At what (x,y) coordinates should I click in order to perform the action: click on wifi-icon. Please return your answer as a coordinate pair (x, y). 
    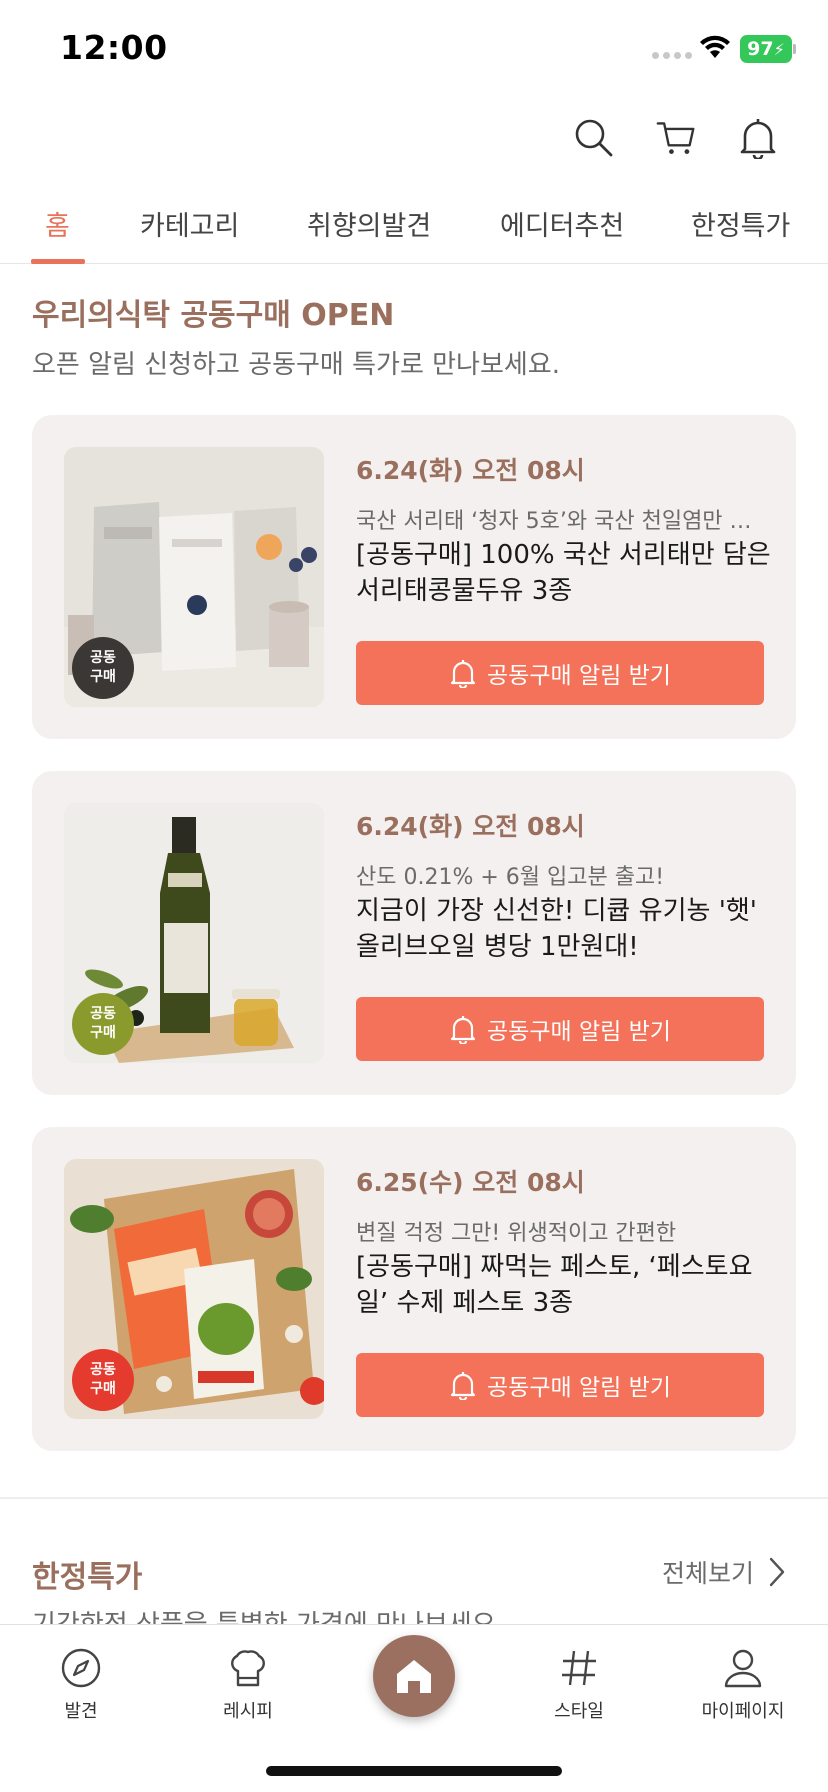
    Looking at the image, I should click on (715, 46).